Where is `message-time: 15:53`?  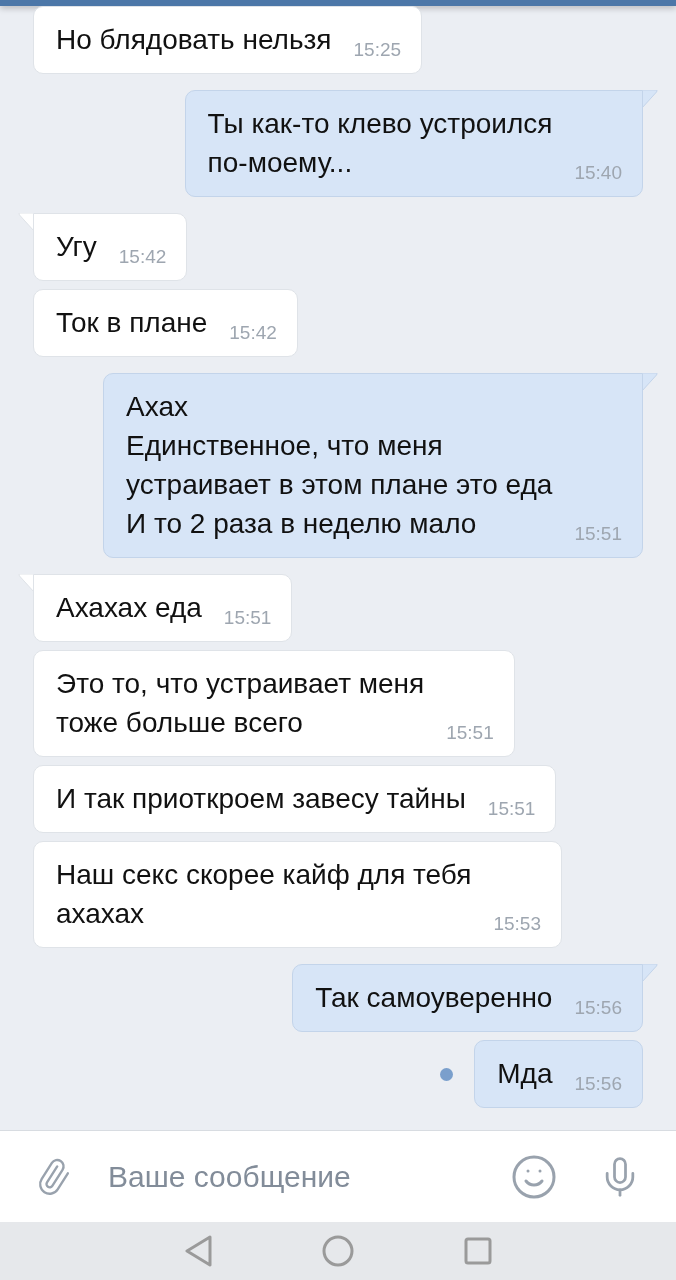
message-time: 15:53 is located at coordinates (516, 924).